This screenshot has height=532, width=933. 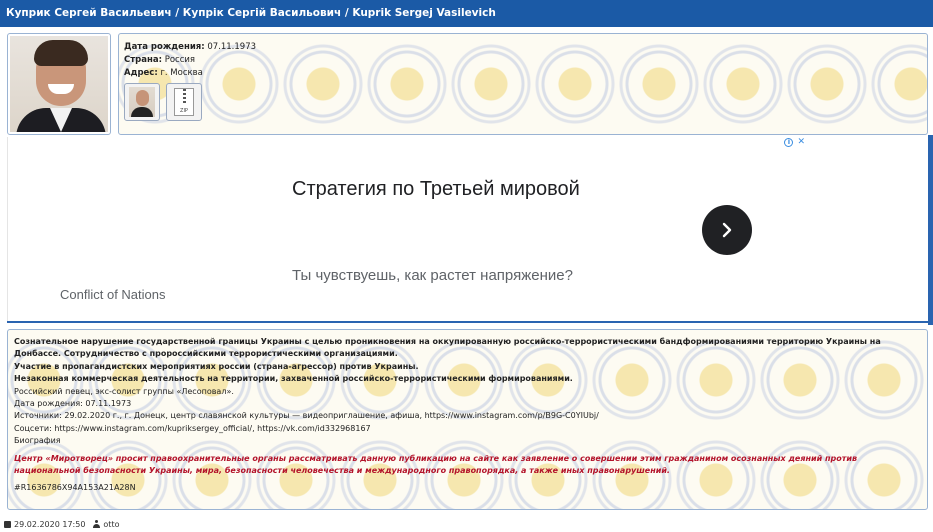 I want to click on chevron-right-icon, so click(x=727, y=230).